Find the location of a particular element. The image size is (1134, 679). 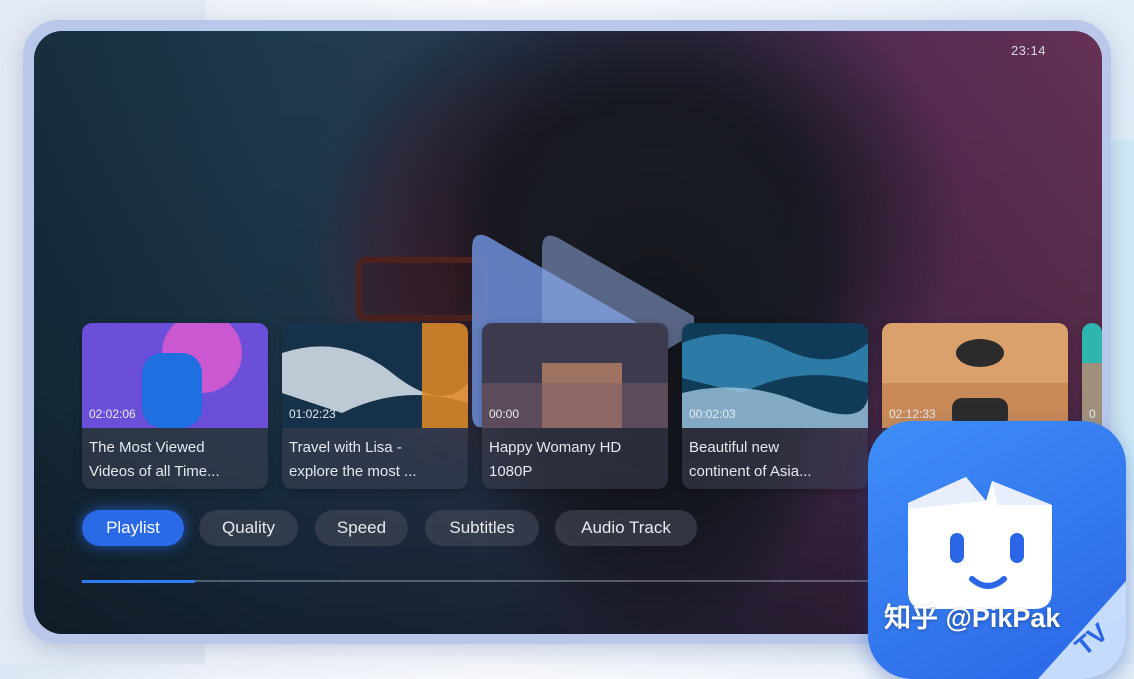

video-duration: 01:02:23 is located at coordinates (312, 414).